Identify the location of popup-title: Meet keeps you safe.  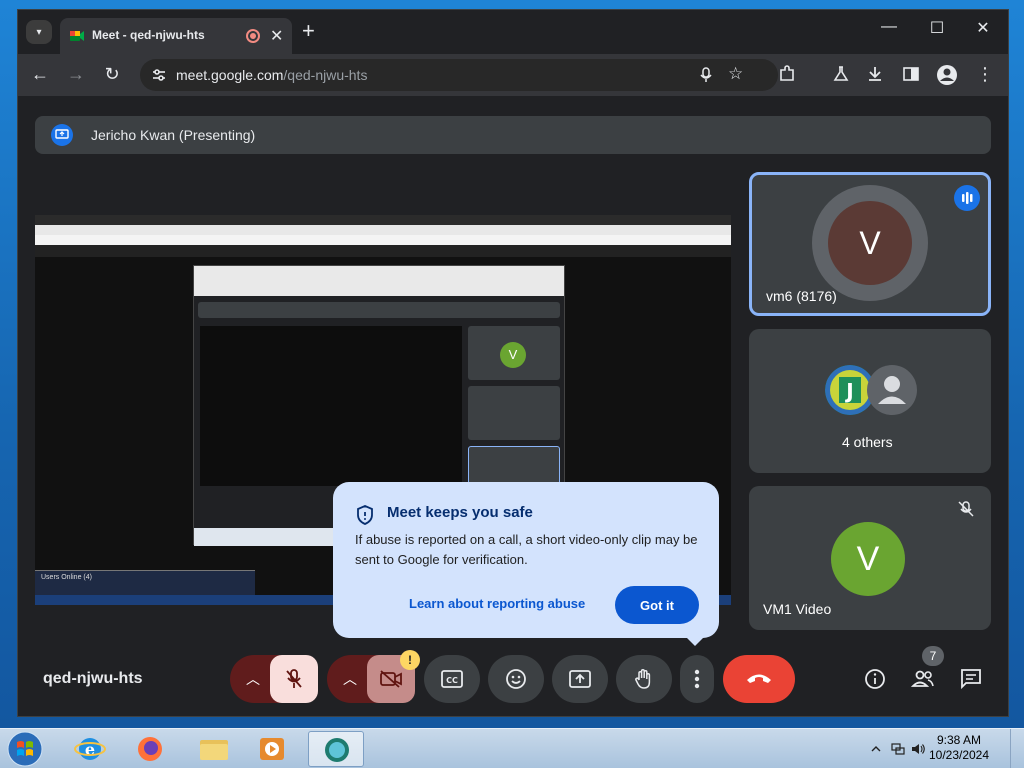
(460, 512).